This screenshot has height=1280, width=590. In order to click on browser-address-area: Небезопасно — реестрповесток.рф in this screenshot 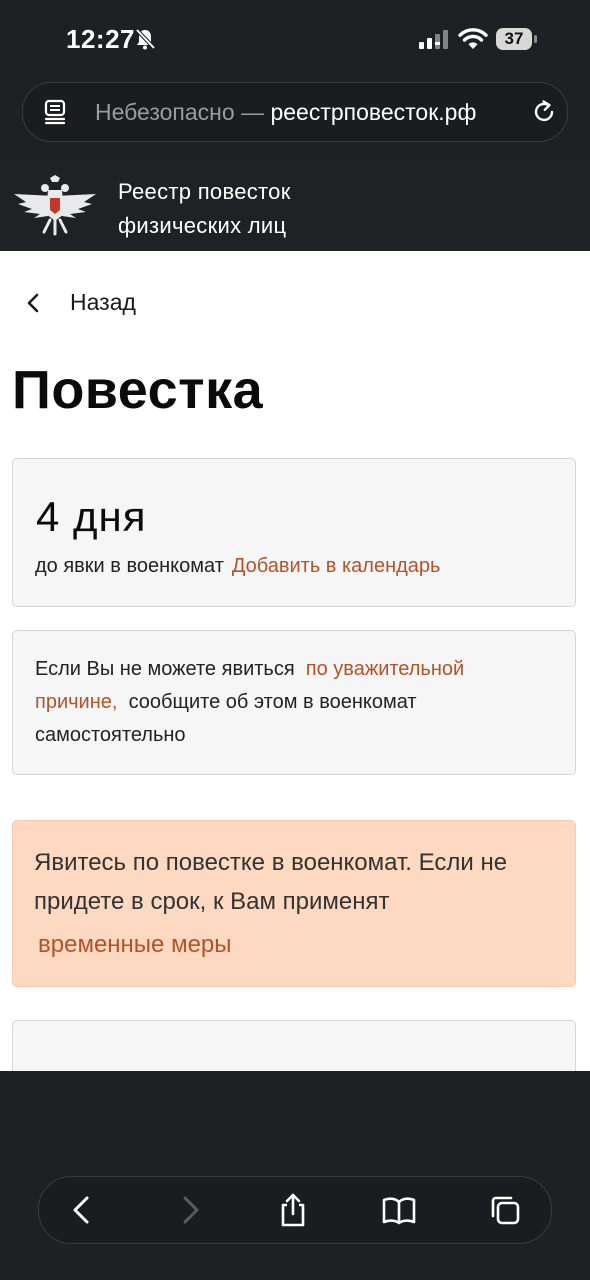, I will do `click(295, 120)`.